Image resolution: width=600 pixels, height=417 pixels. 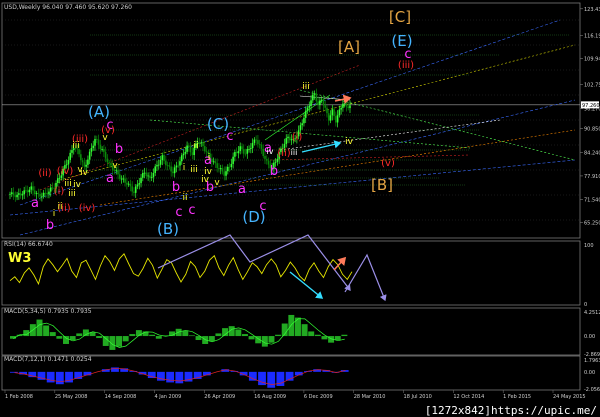 I want to click on price-tick-label: 71.540, so click(x=592, y=200).